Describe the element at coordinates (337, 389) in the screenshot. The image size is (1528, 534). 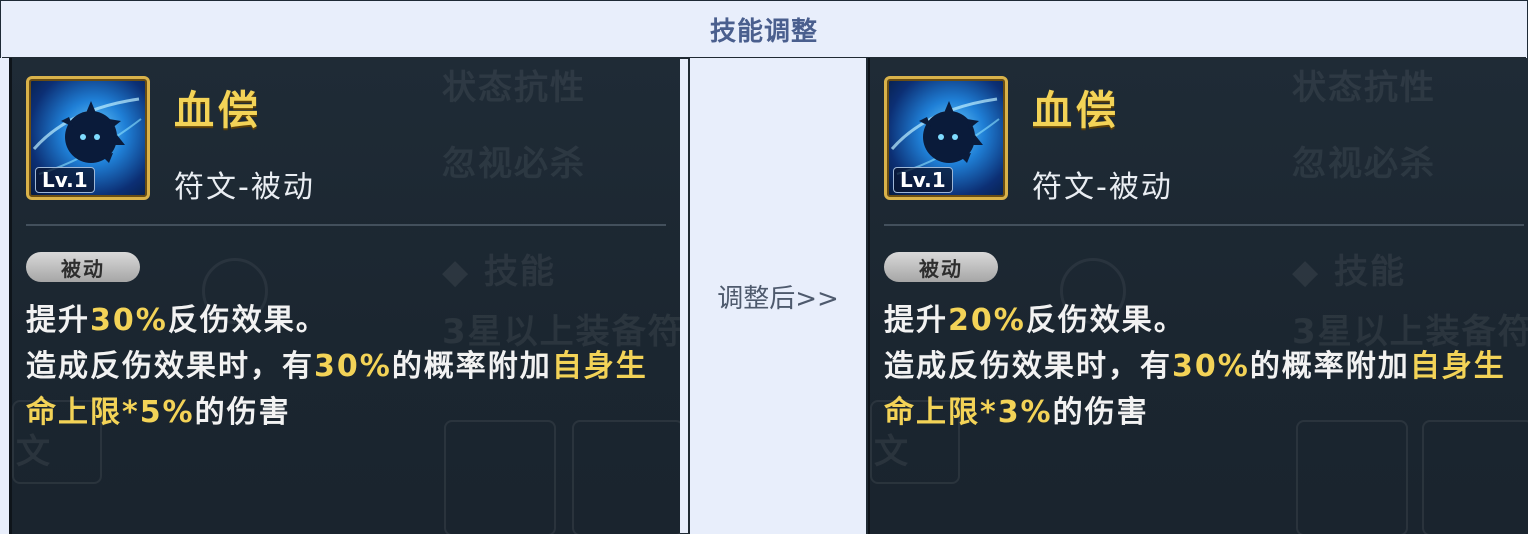
I see `desc-line-2: 造成反伤效果时，有30%的概率附加自身生命上限*5%的伤害` at that location.